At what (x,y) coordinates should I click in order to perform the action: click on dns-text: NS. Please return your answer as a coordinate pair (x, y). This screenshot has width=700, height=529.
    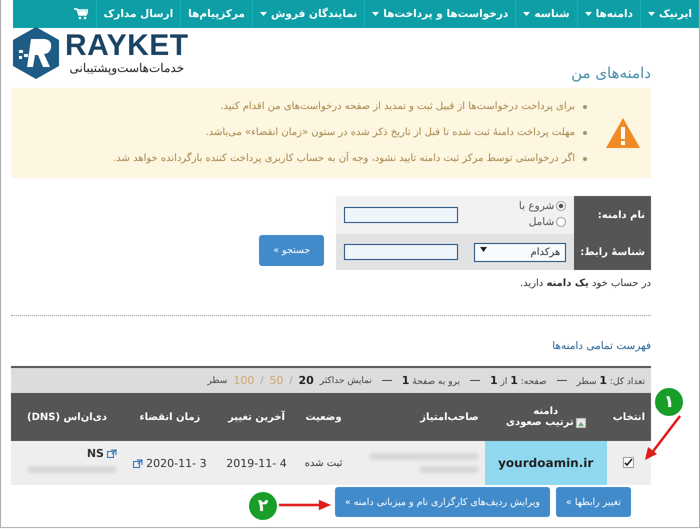
    Looking at the image, I should click on (95, 453).